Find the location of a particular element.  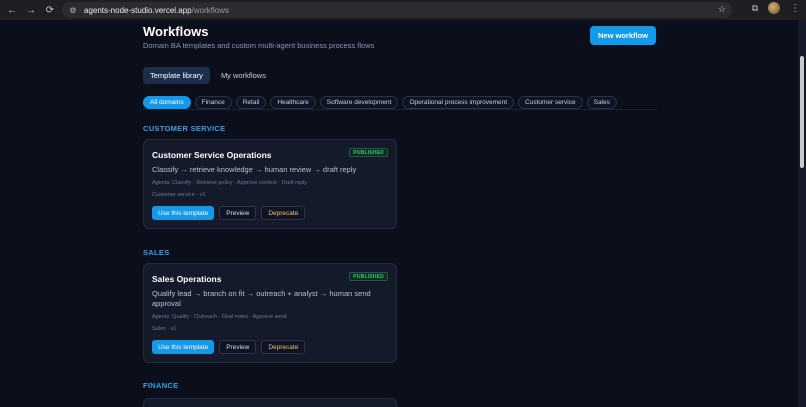

extensions-icon: ⧉ is located at coordinates (755, 8).